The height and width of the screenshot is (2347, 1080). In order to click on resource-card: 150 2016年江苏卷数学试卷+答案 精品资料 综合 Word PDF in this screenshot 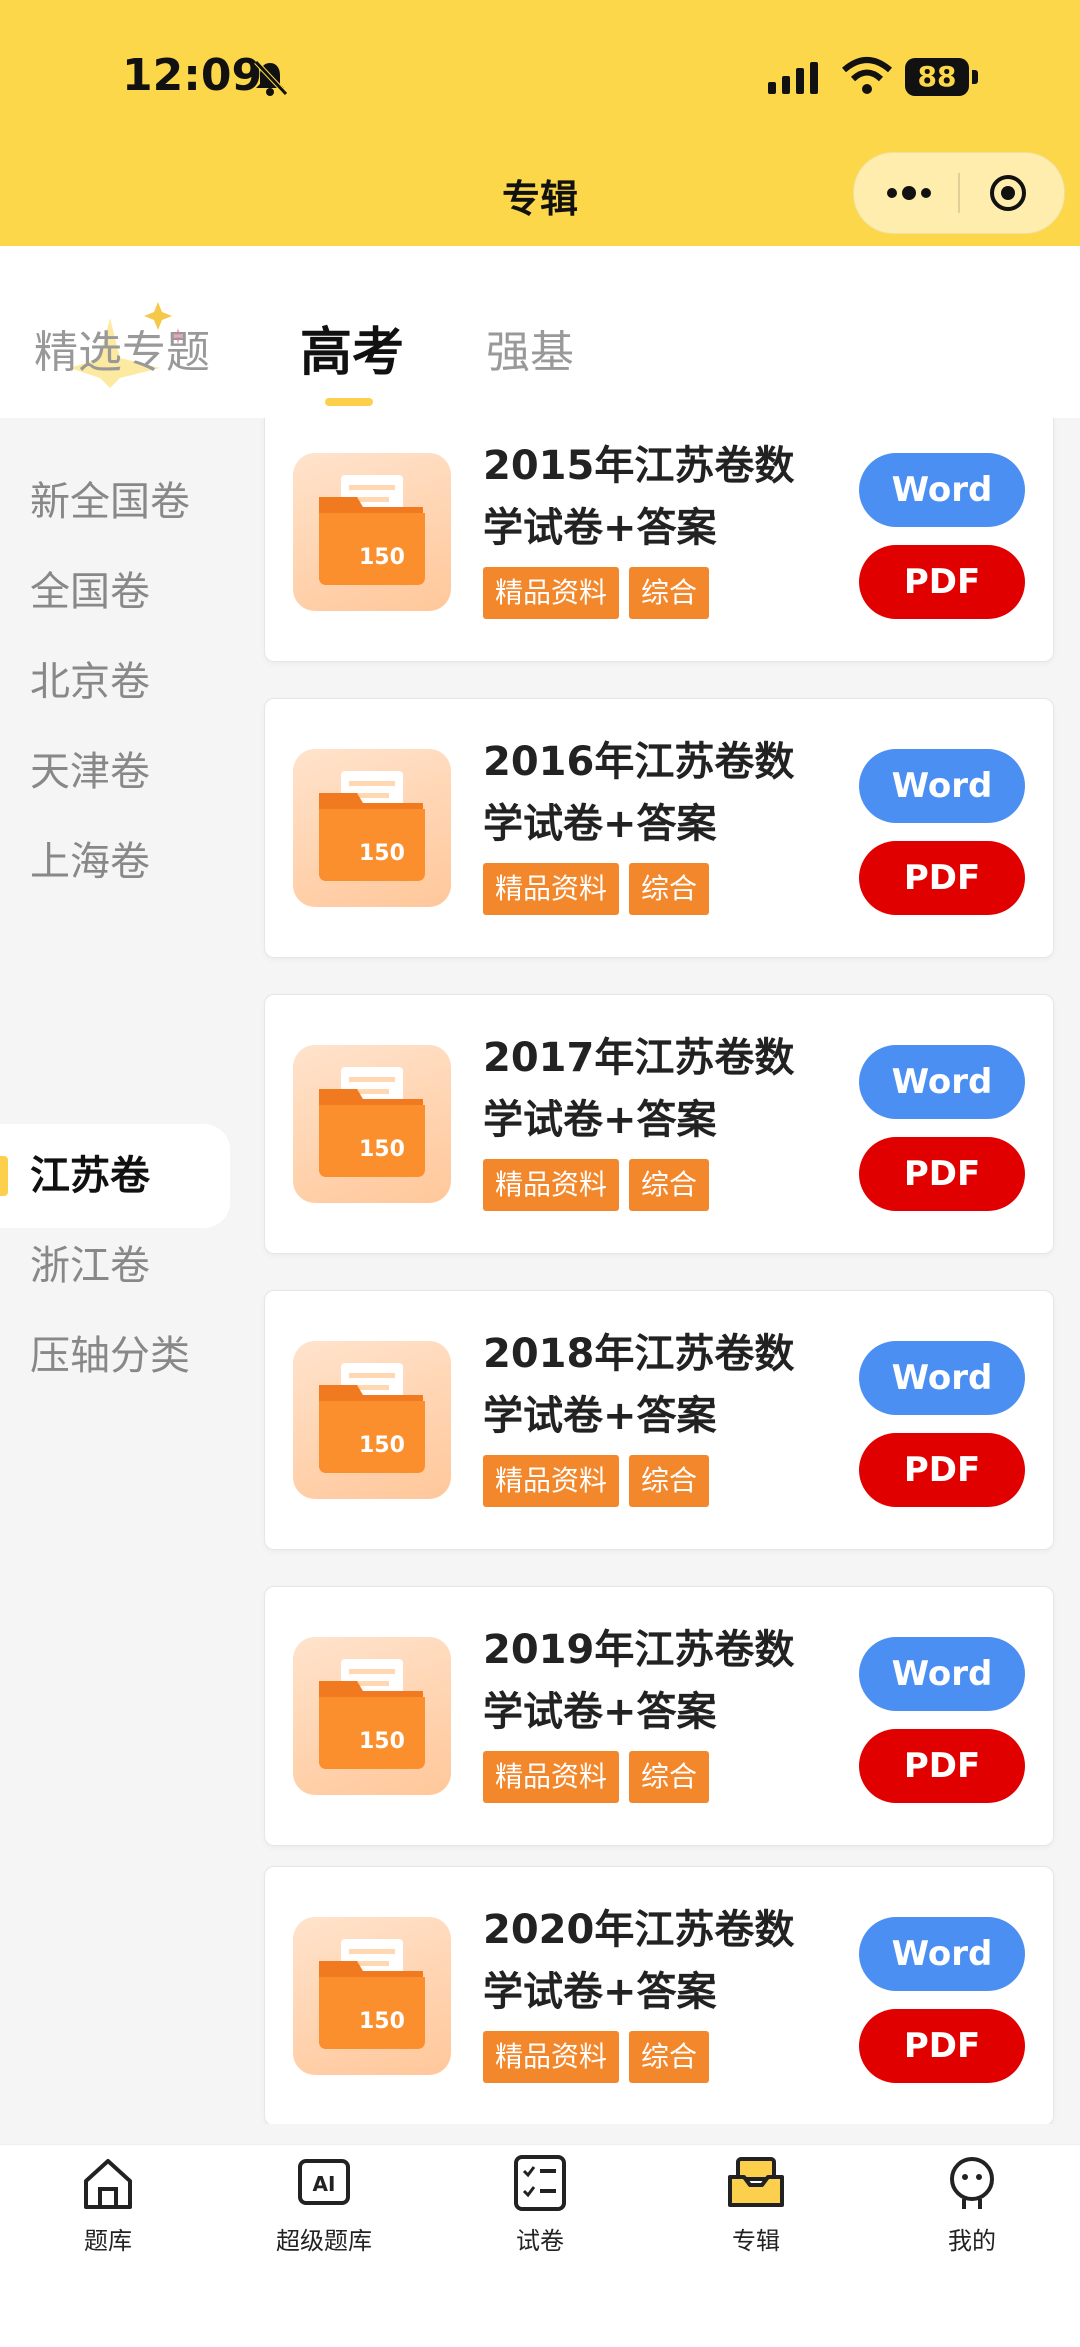, I will do `click(659, 828)`.